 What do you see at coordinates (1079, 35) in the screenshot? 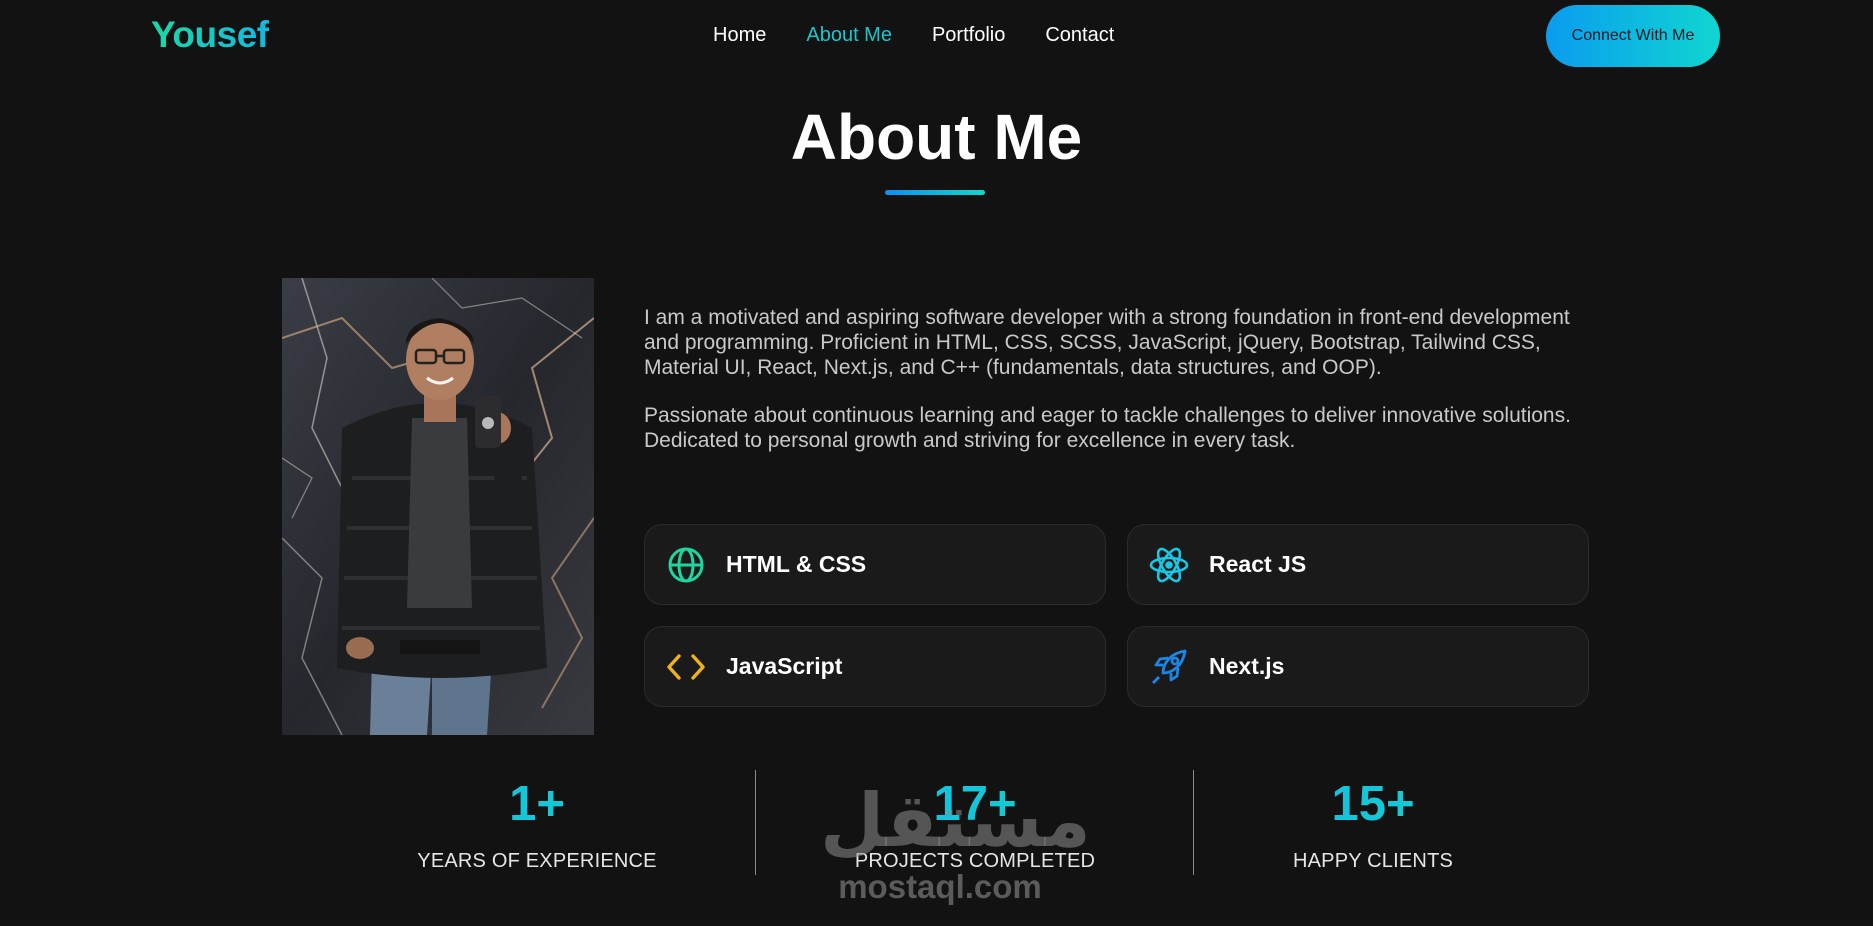
I see `nav-link-contact: Contact` at bounding box center [1079, 35].